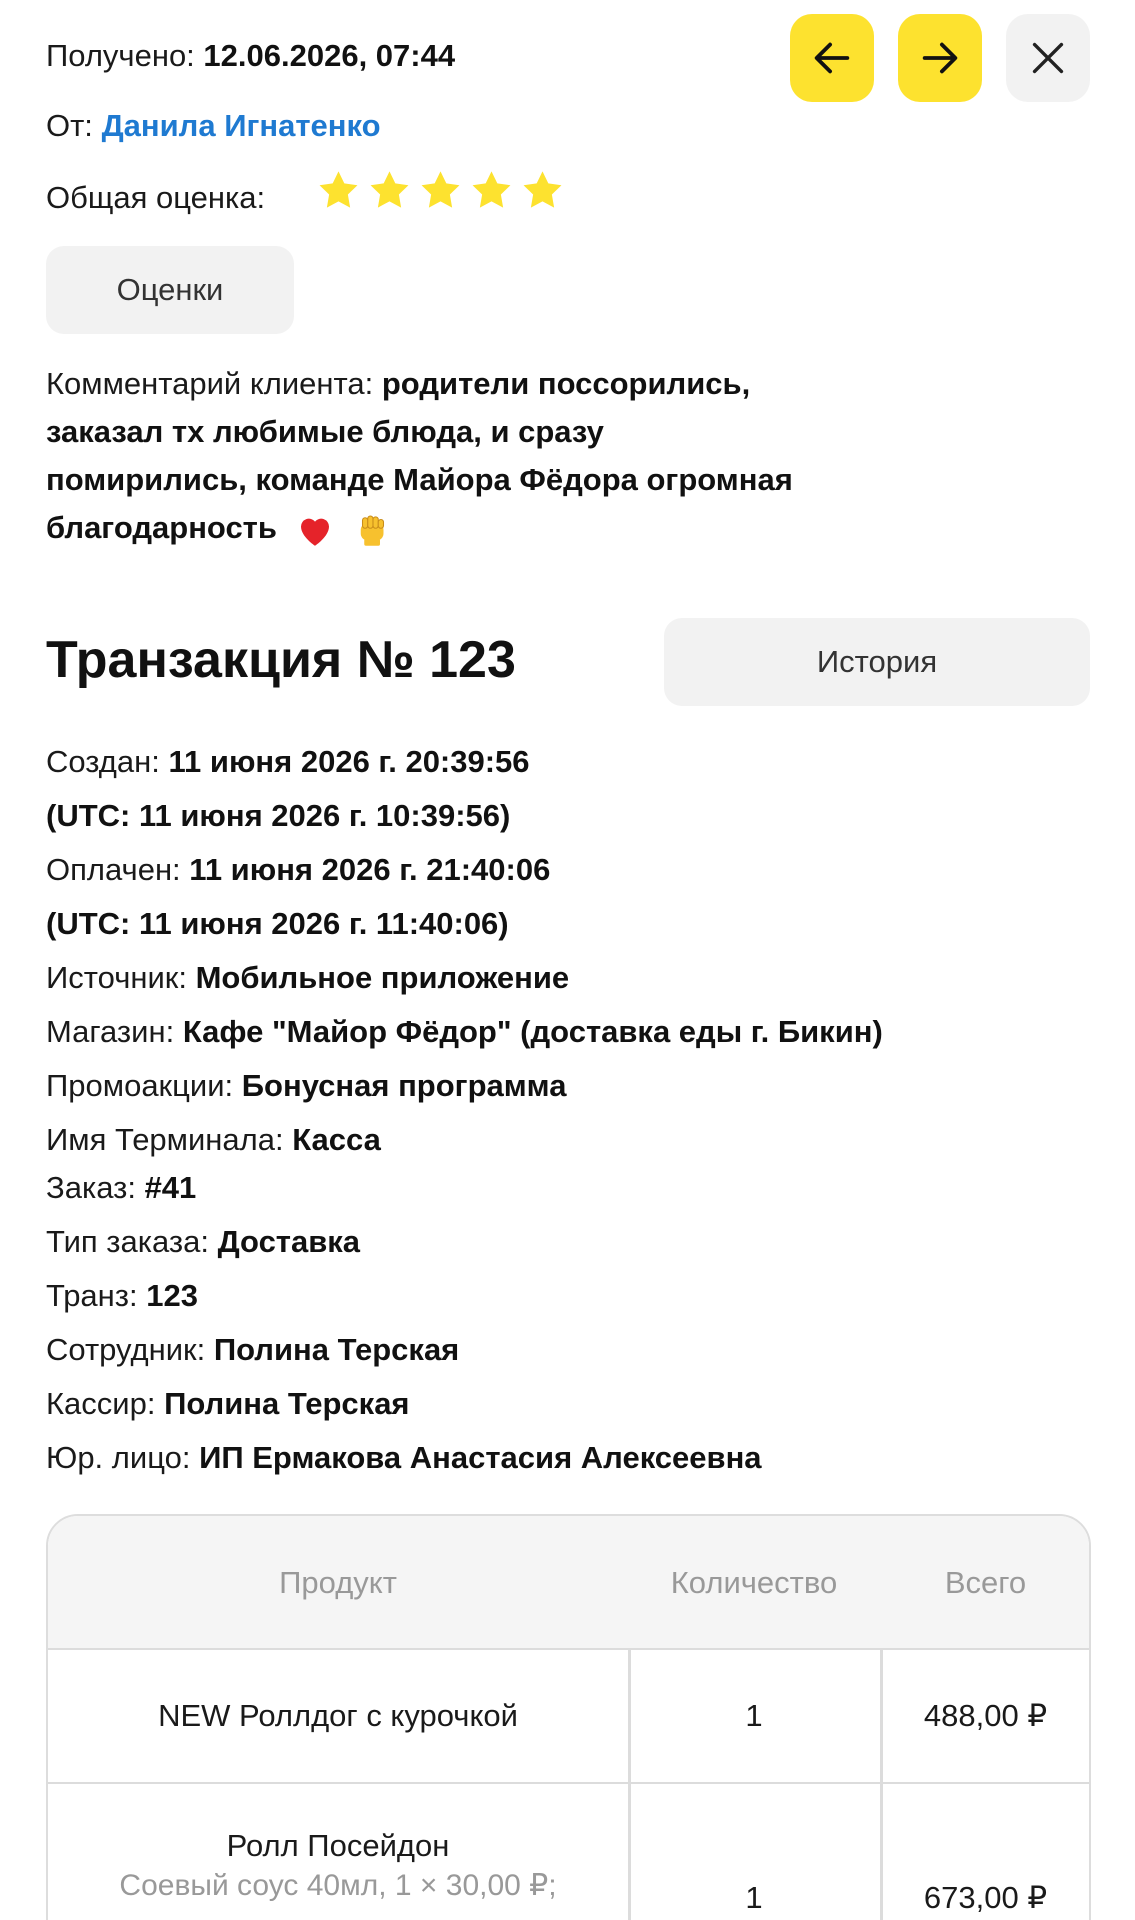 The height and width of the screenshot is (1920, 1135). I want to click on next-button, so click(940, 58).